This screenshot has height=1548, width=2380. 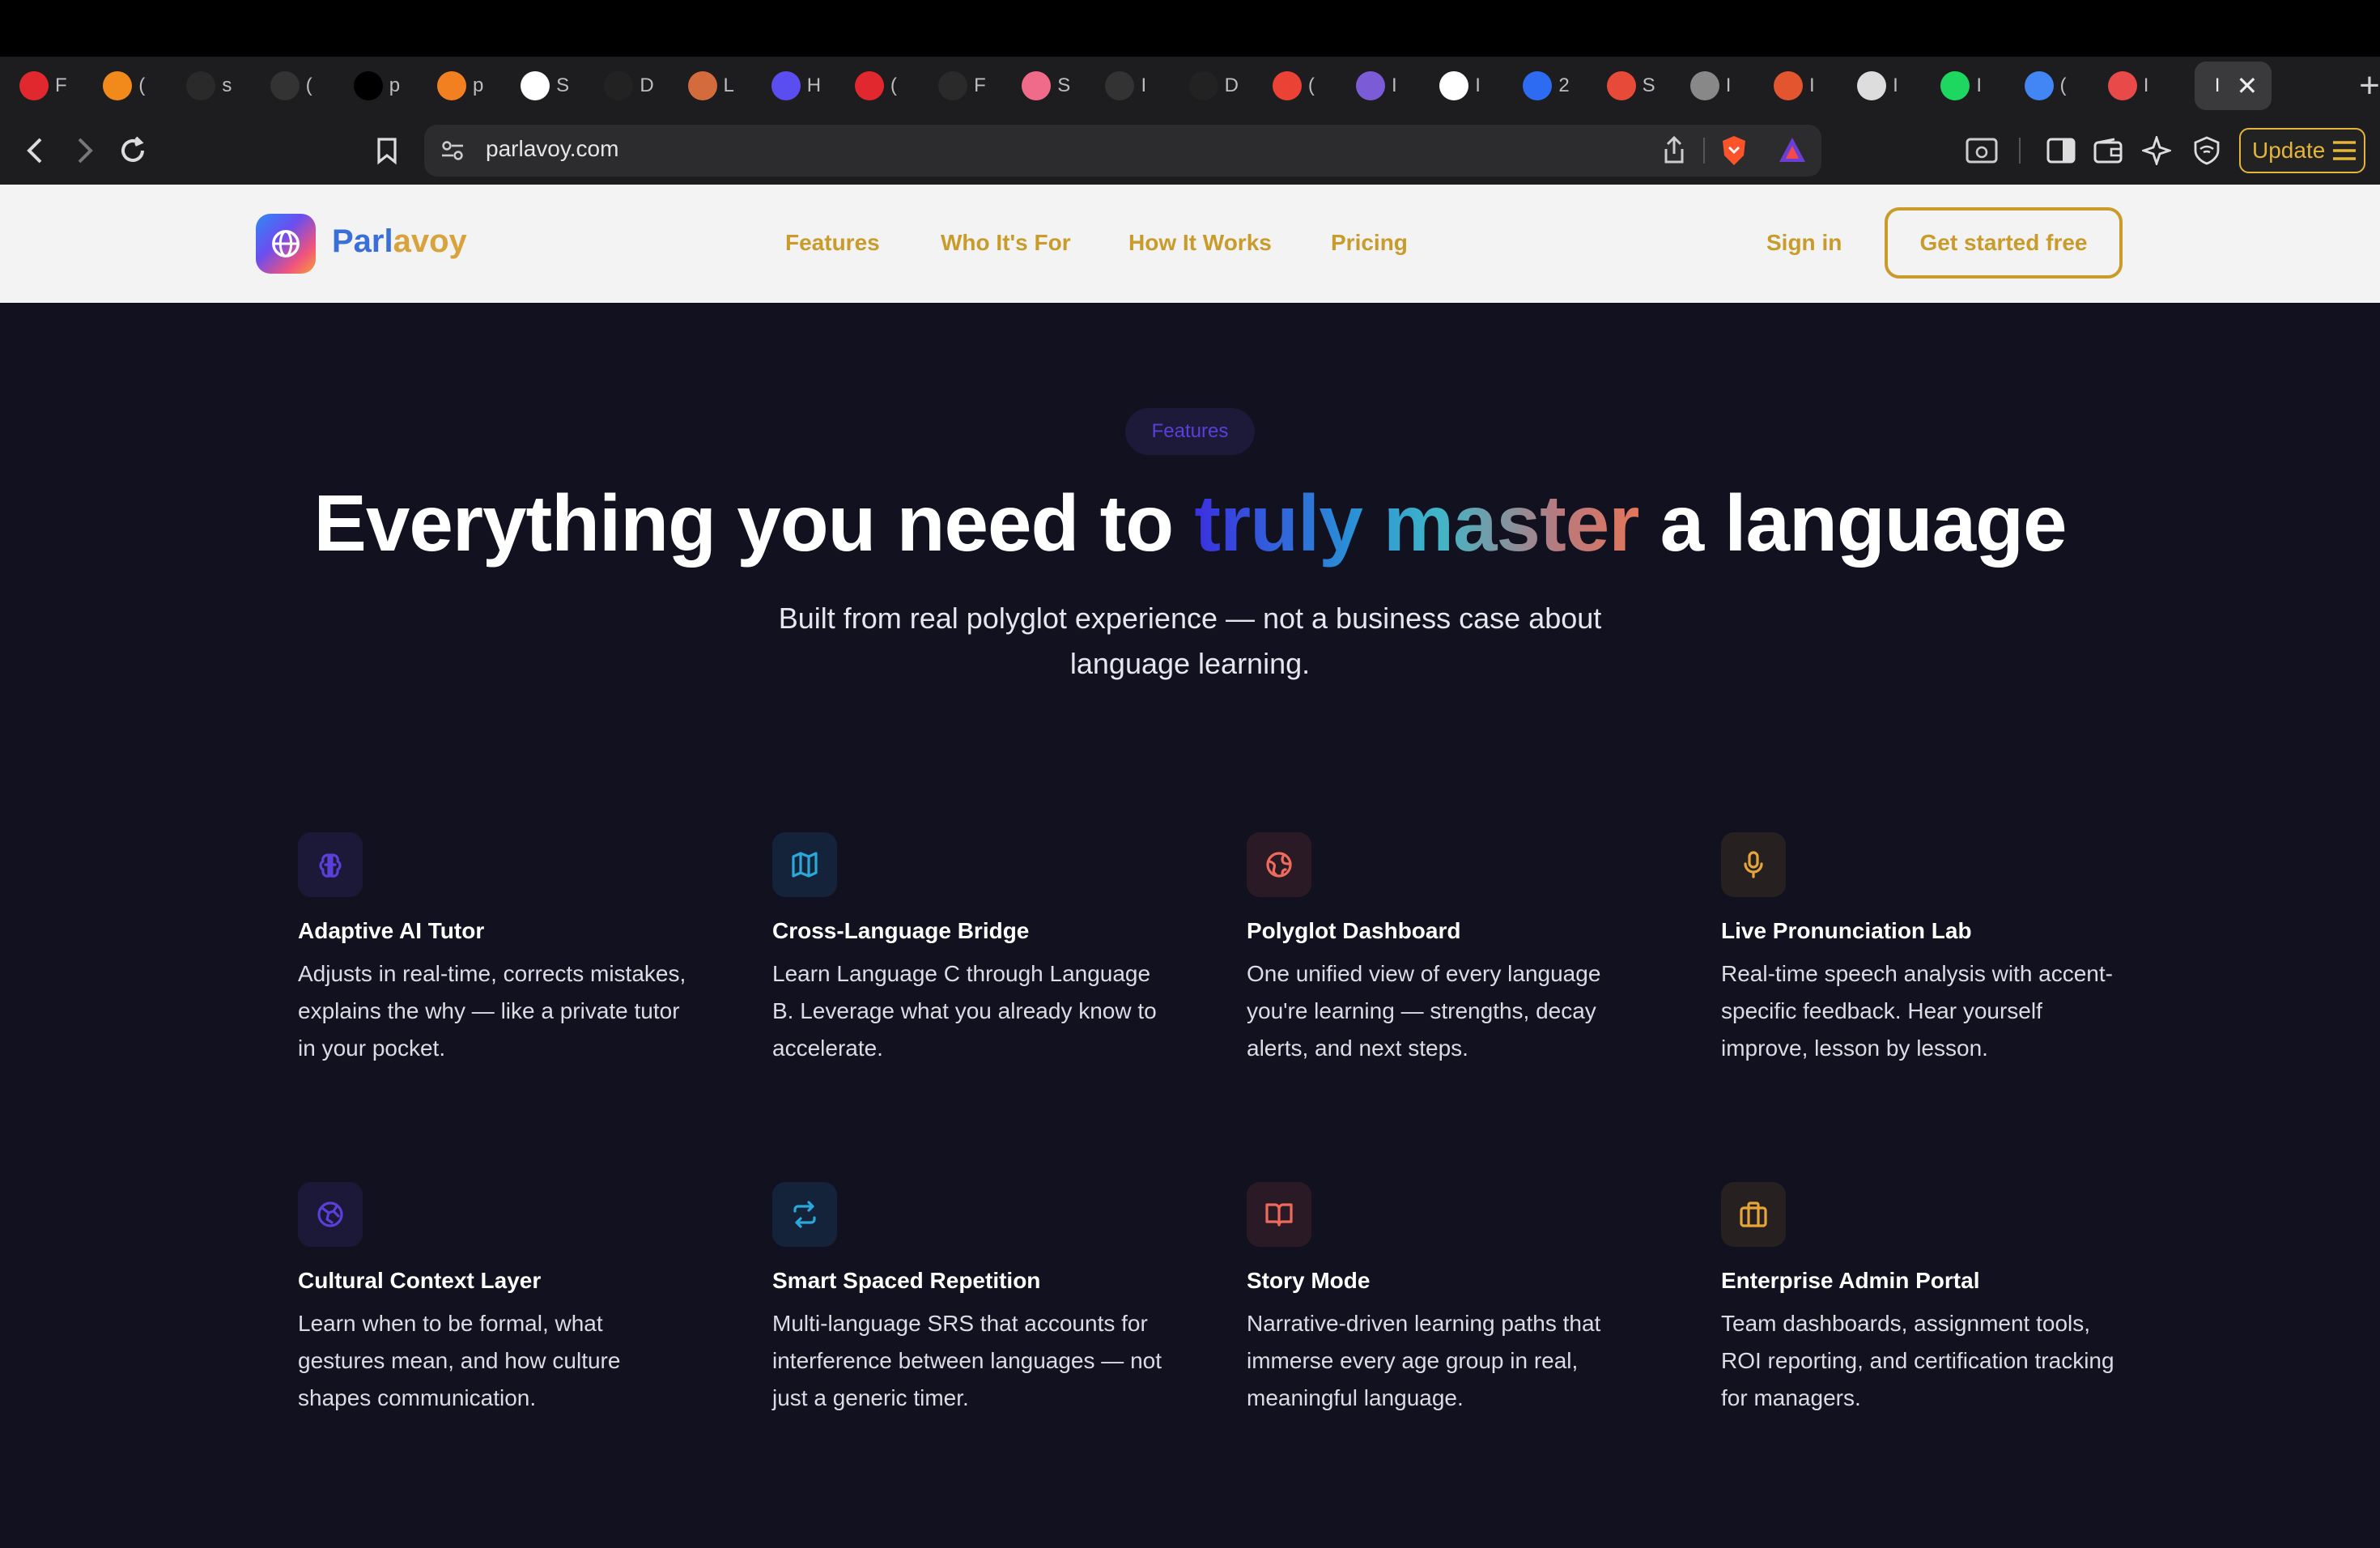 I want to click on leo-ai-button, so click(x=2156, y=150).